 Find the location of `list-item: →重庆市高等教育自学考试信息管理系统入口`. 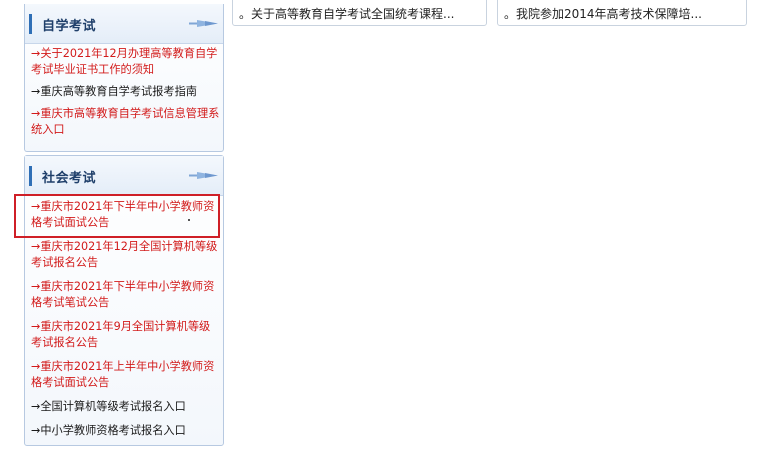

list-item: →重庆市高等教育自学考试信息管理系统入口 is located at coordinates (126, 122).